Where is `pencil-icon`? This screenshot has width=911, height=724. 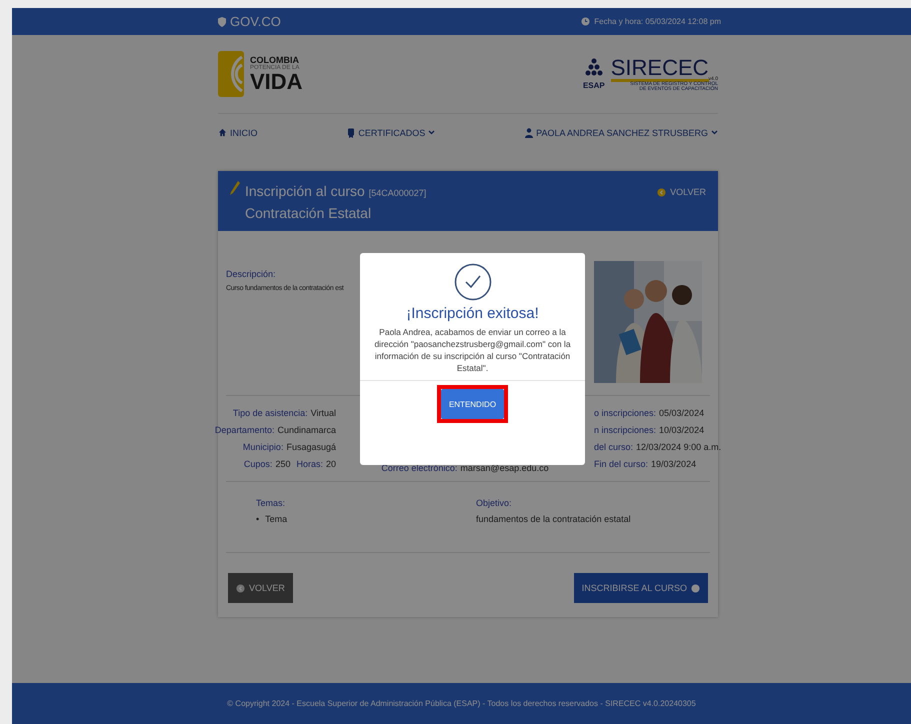 pencil-icon is located at coordinates (235, 188).